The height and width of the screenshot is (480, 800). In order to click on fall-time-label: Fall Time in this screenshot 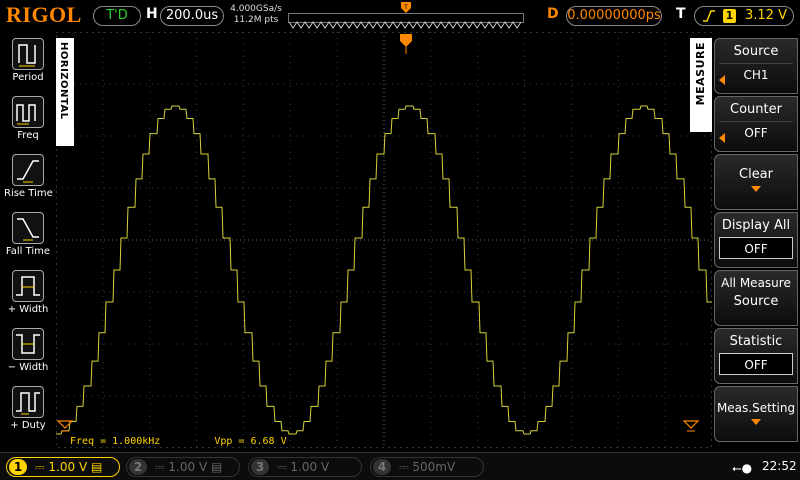, I will do `click(28, 251)`.